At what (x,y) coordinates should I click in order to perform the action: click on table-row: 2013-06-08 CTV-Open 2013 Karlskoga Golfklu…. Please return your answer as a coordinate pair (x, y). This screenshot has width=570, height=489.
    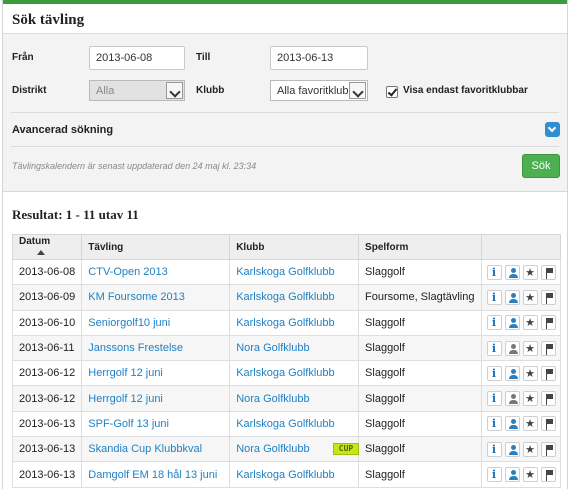
    Looking at the image, I should click on (286, 272).